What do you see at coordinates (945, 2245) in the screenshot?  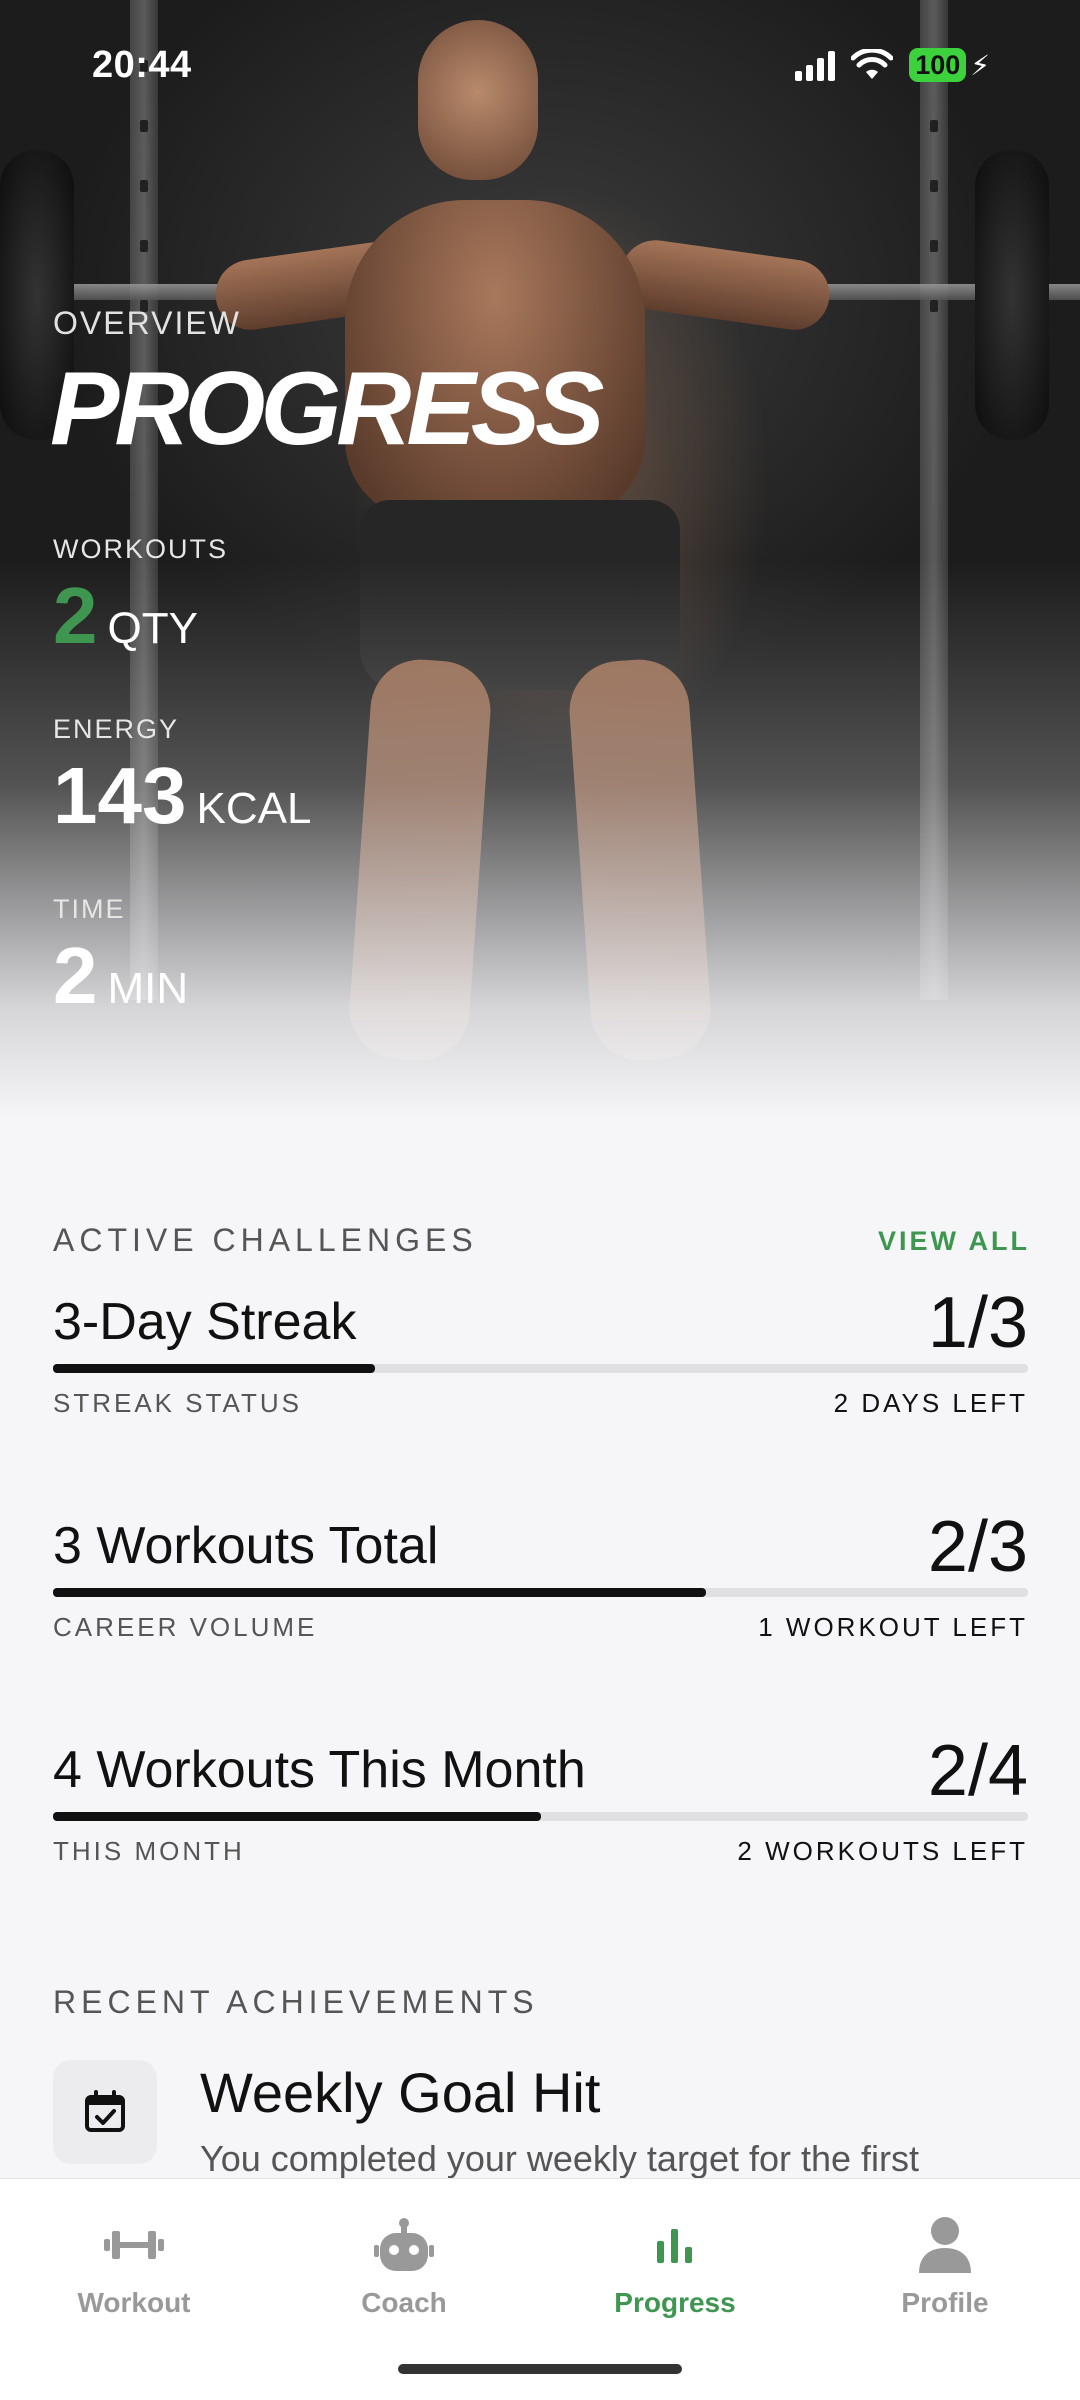 I see `person-icon` at bounding box center [945, 2245].